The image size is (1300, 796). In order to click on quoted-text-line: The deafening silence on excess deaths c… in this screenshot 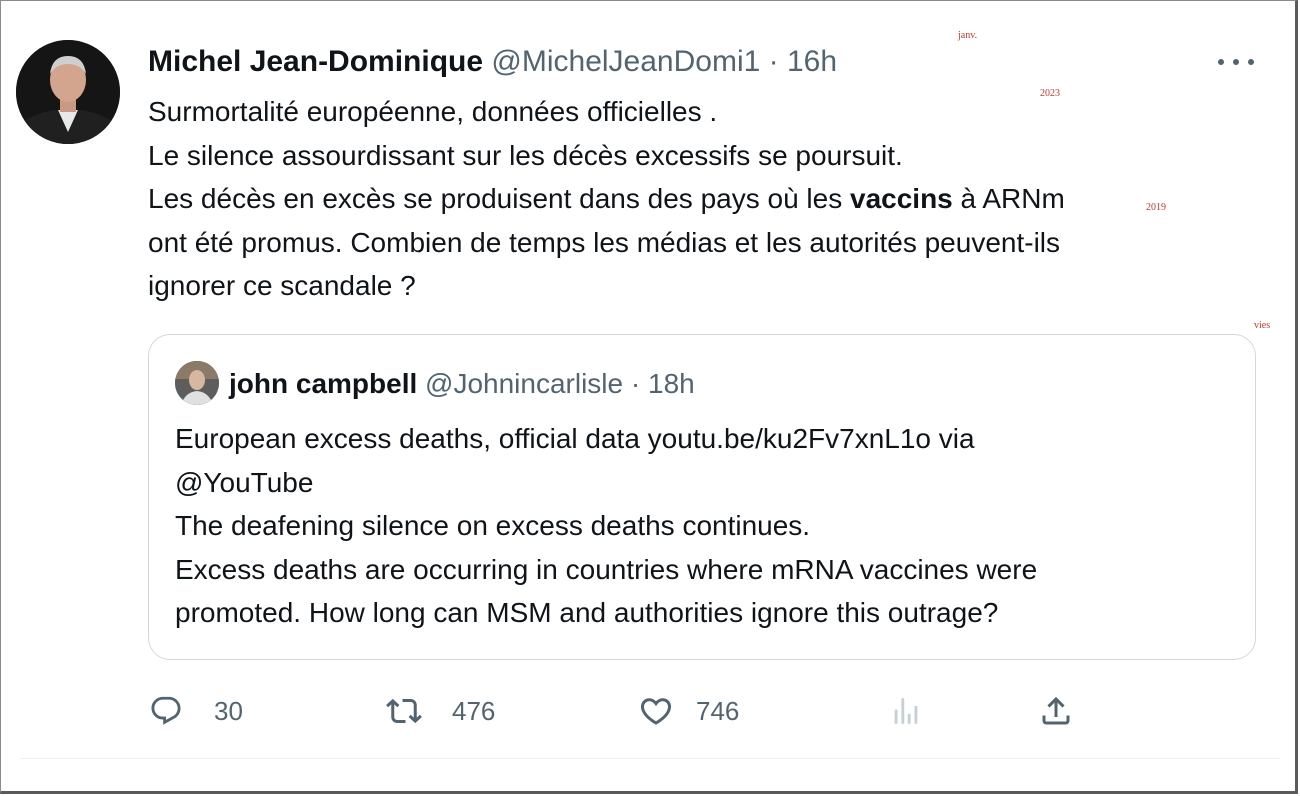, I will do `click(493, 525)`.